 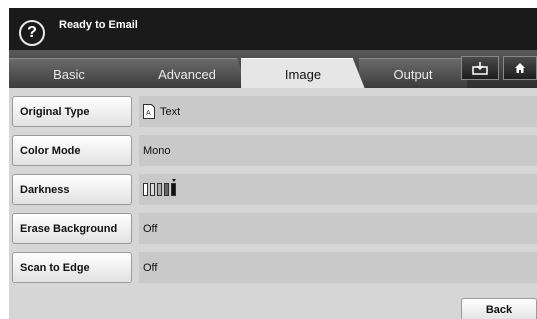 I want to click on status-title: Ready to Email, so click(x=98, y=25).